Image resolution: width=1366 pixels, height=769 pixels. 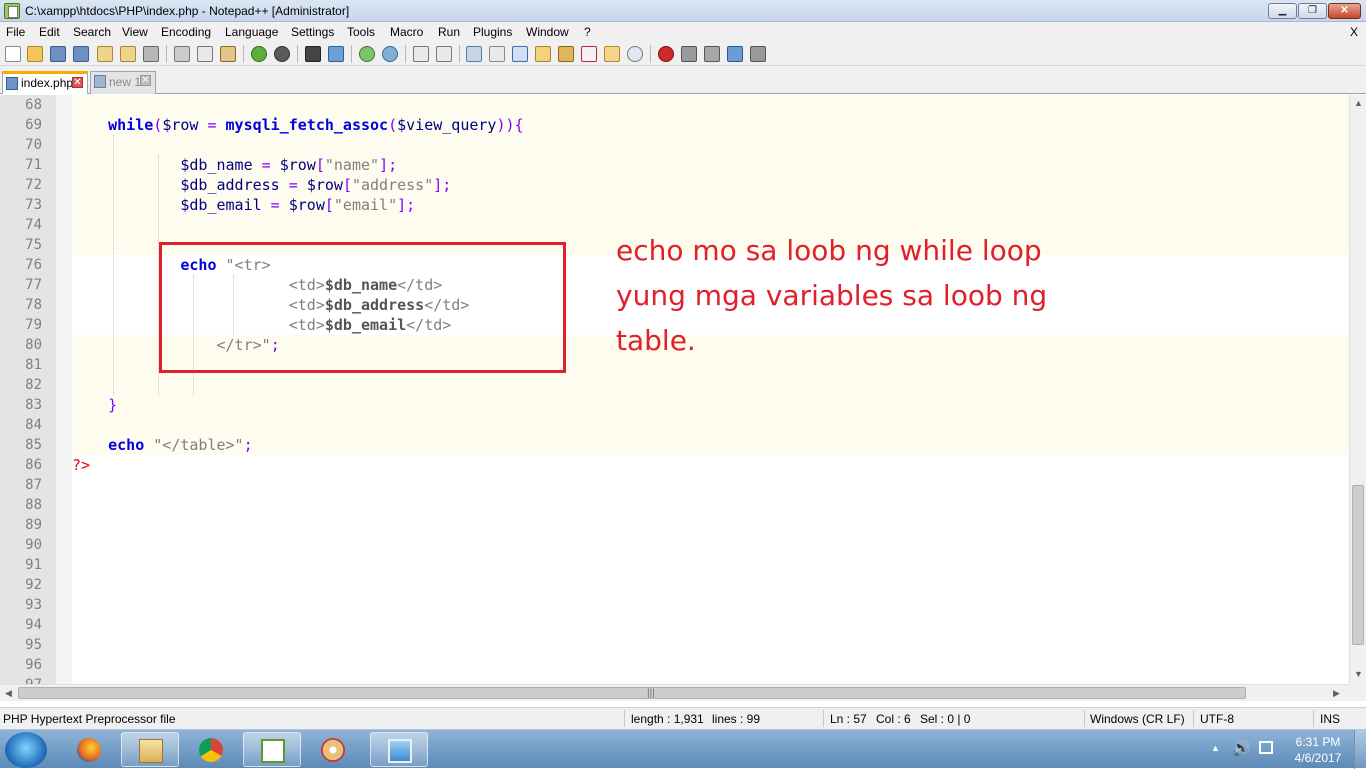 What do you see at coordinates (399, 749) in the screenshot?
I see `taskbar-image-viewer` at bounding box center [399, 749].